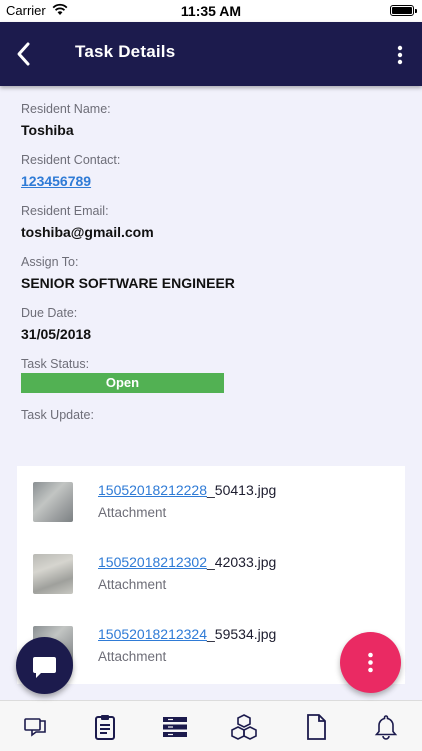 The image size is (422, 751). I want to click on attachment-filename: 15052018212302_42033.jpg, so click(187, 562).